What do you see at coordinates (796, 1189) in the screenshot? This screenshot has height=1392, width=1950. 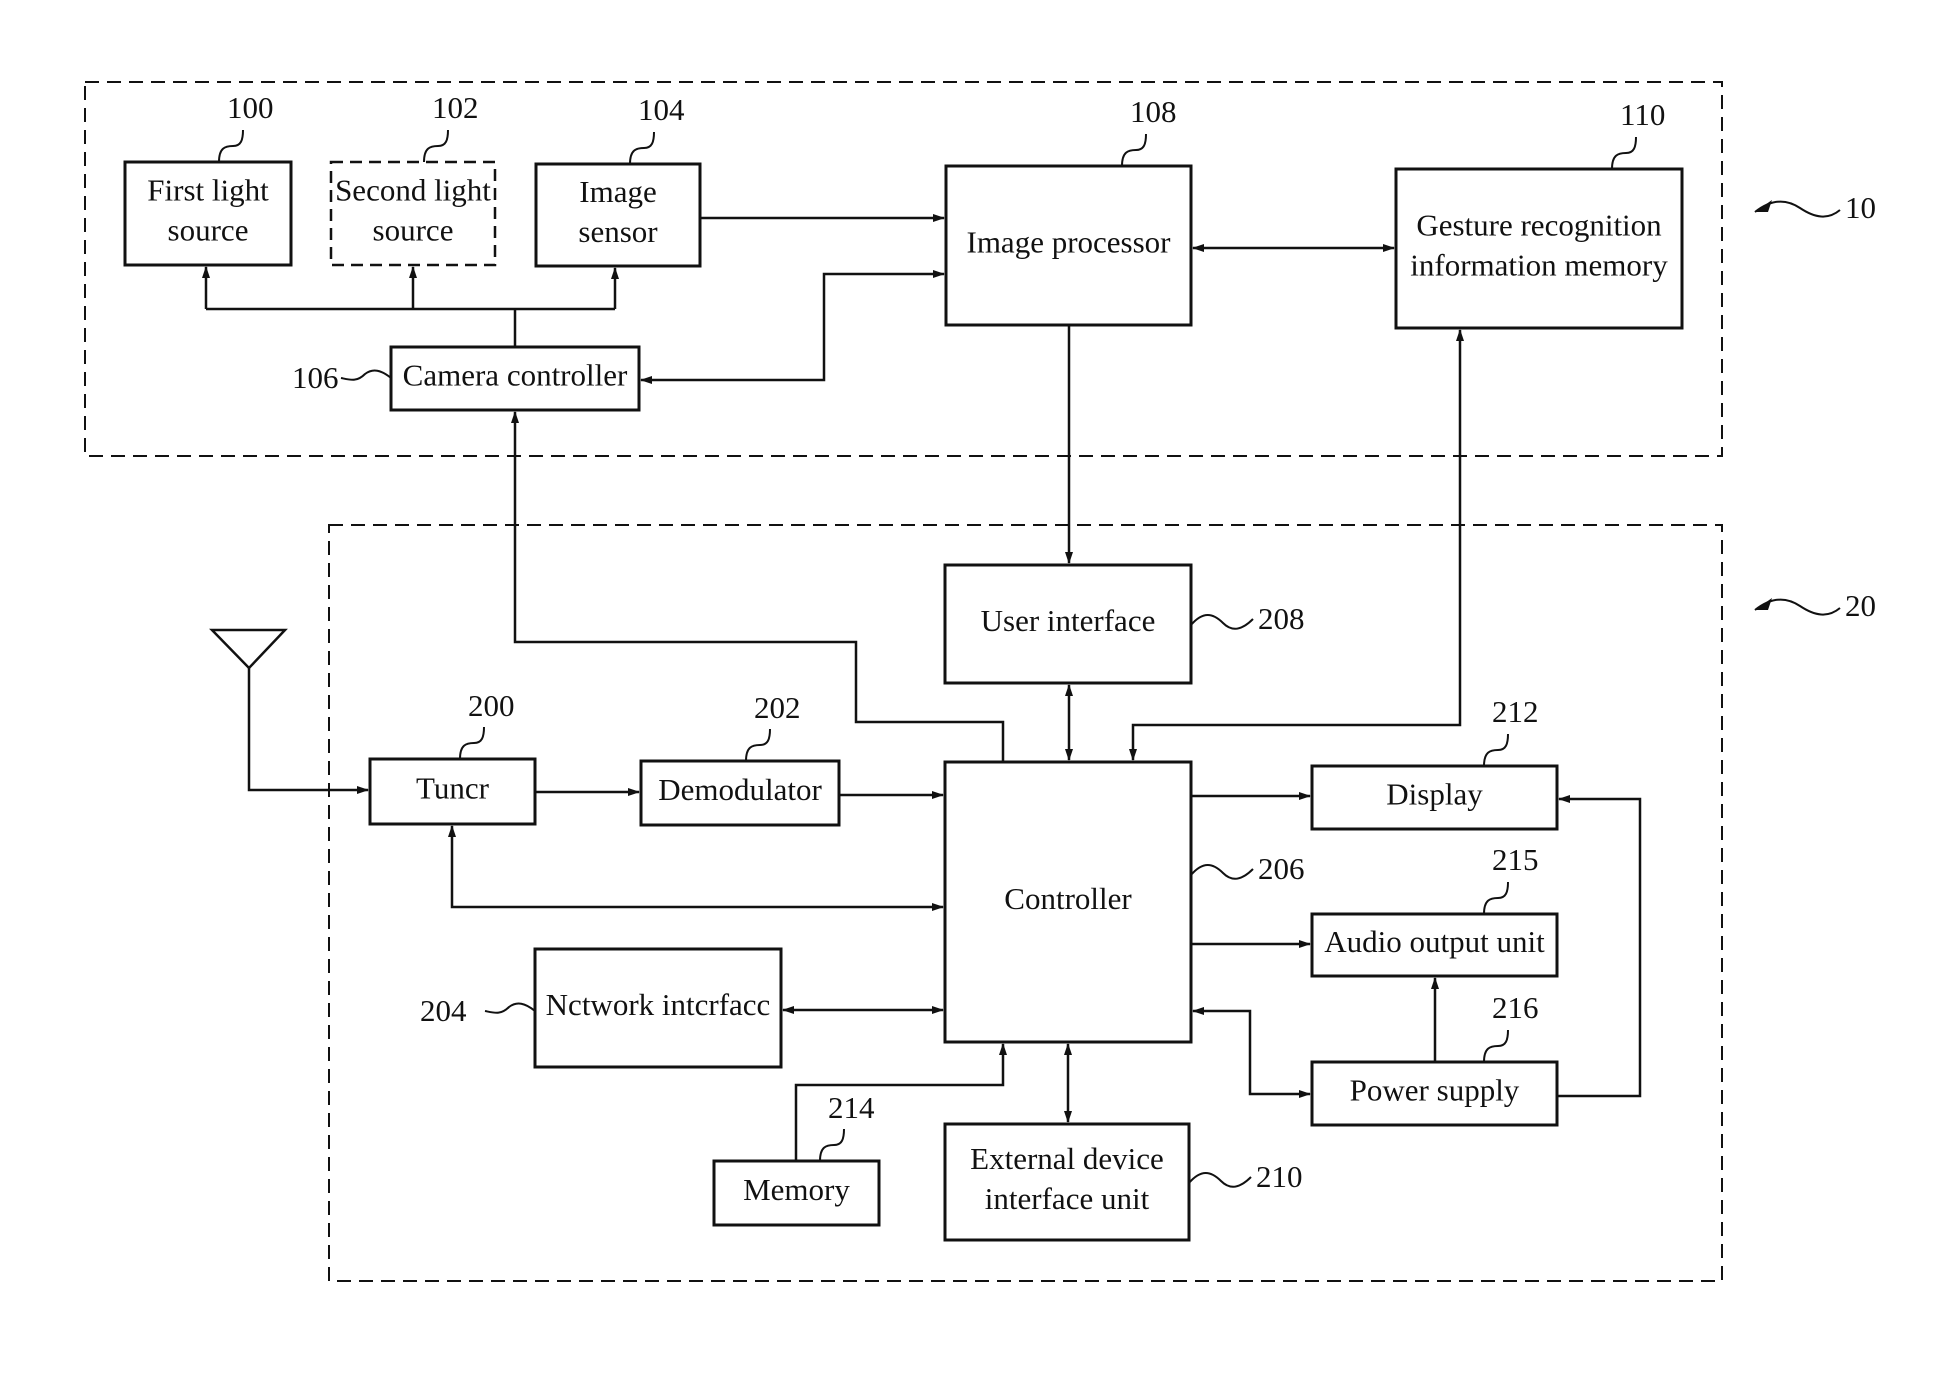 I see `memory-label-line: Memory` at bounding box center [796, 1189].